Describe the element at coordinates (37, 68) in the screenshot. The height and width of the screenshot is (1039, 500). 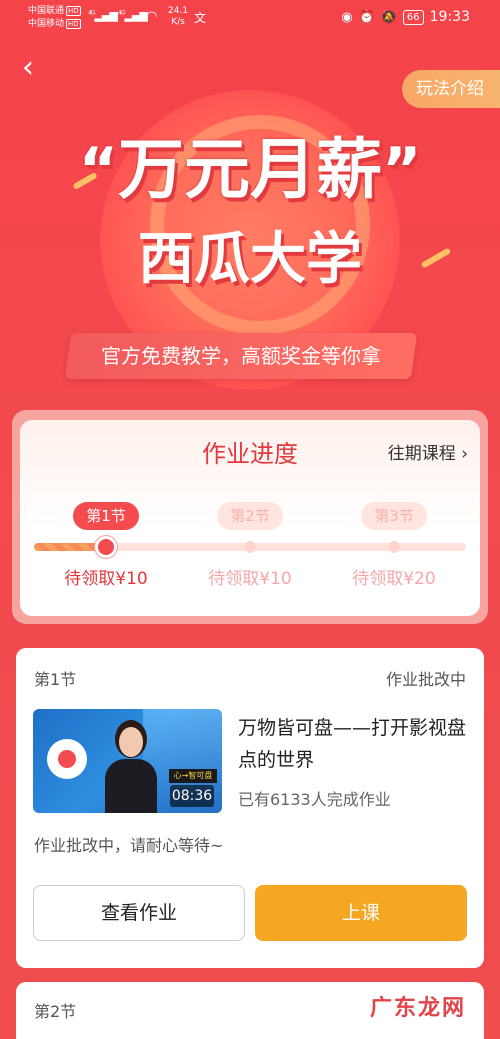
I see `back-button: ‹` at that location.